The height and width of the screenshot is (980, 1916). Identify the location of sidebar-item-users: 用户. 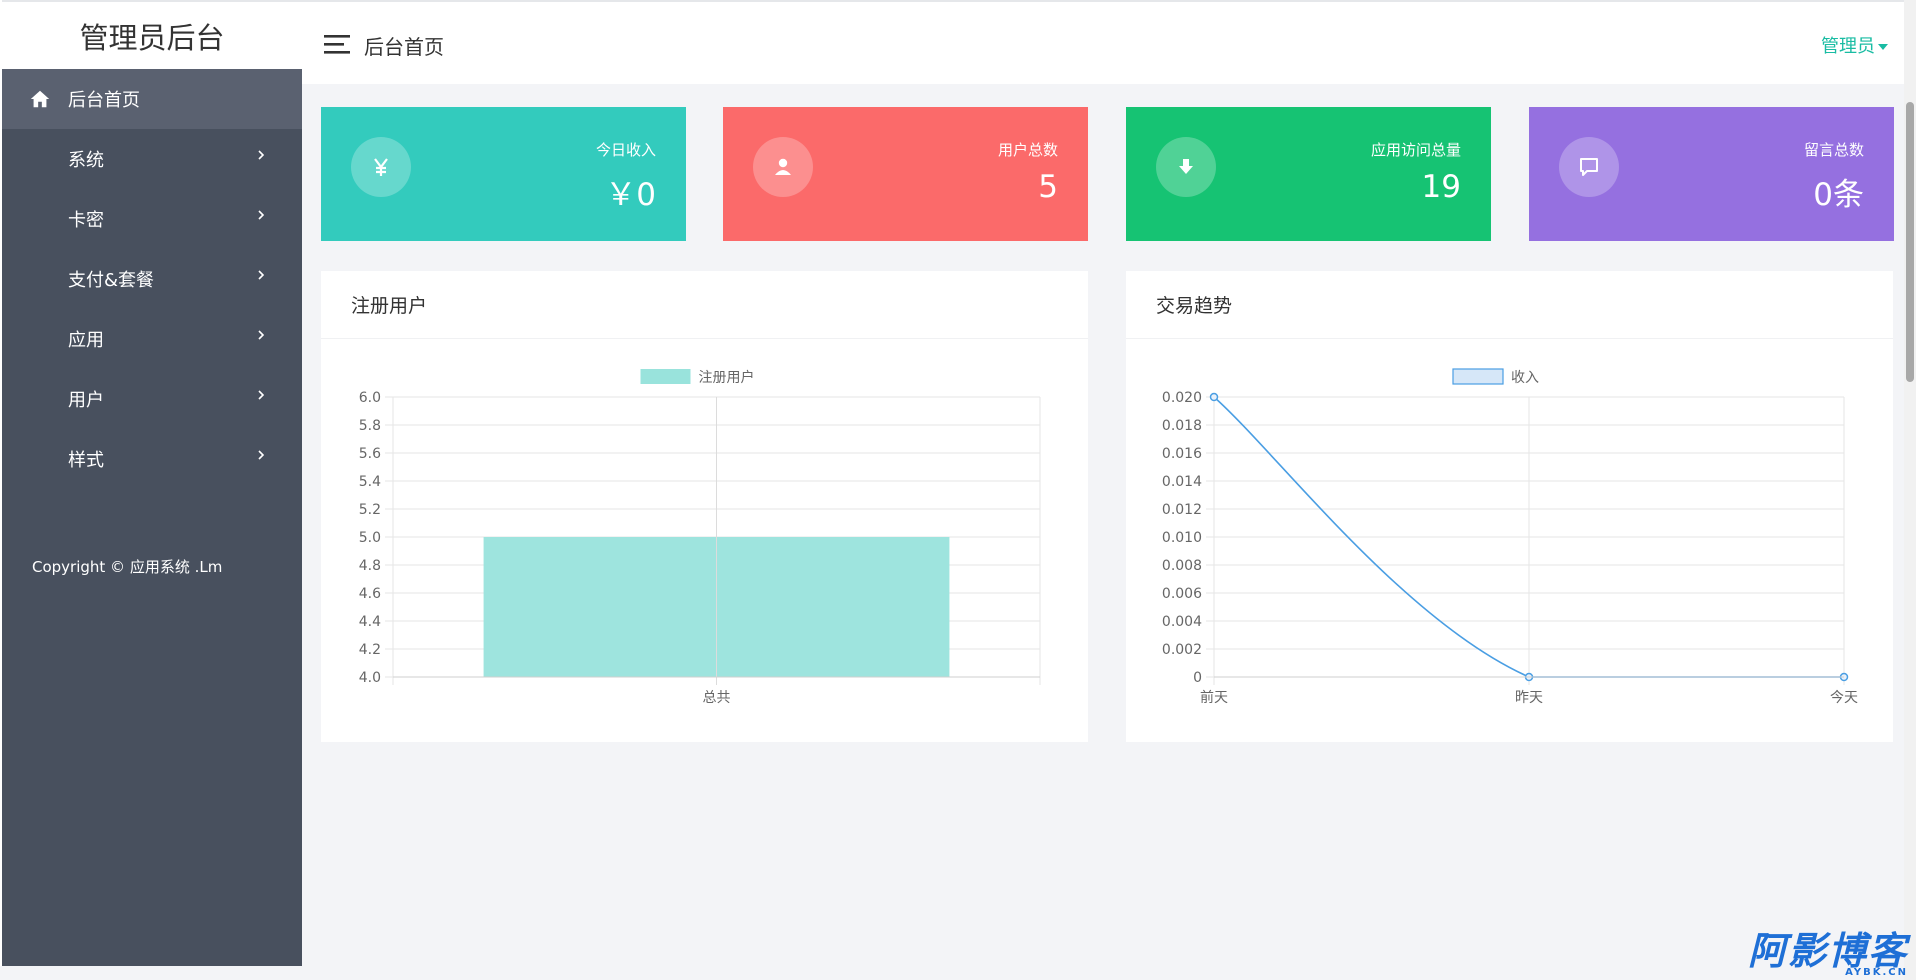
(152, 399).